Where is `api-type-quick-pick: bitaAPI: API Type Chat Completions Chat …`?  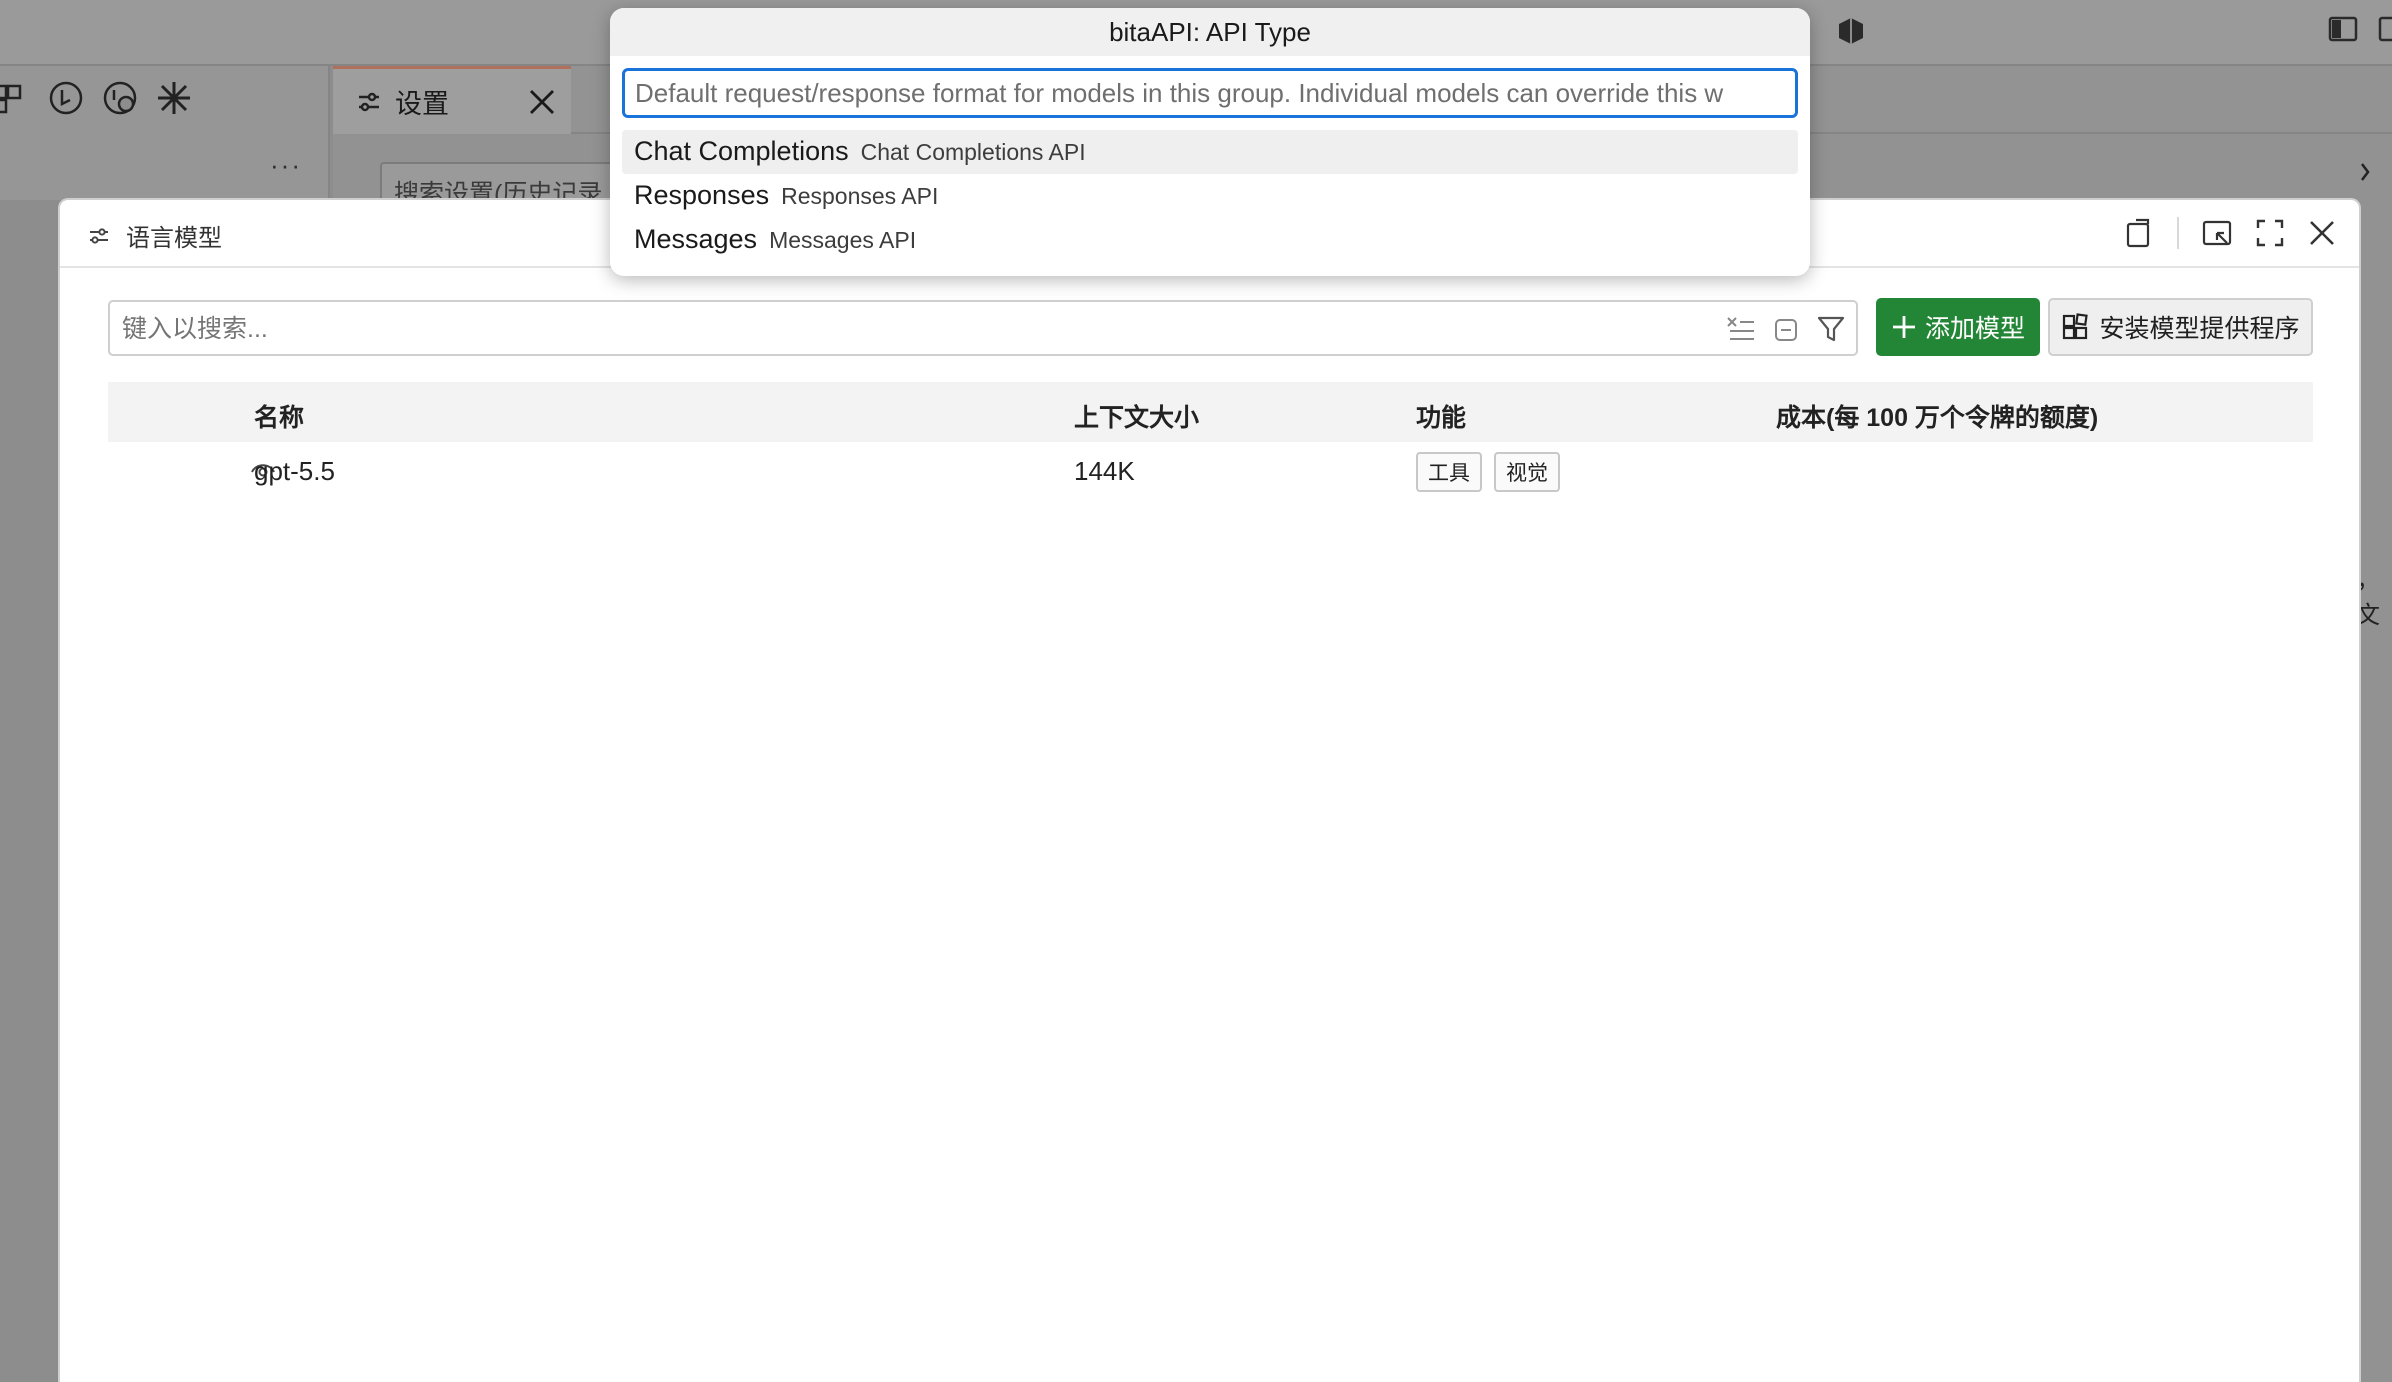
api-type-quick-pick: bitaAPI: API Type Chat Completions Chat … is located at coordinates (1210, 142).